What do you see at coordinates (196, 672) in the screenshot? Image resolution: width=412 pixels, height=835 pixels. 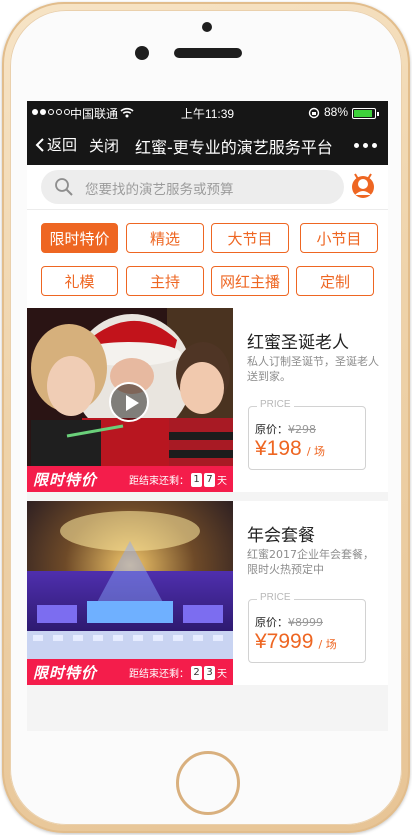 I see `countdown-digit: 2` at bounding box center [196, 672].